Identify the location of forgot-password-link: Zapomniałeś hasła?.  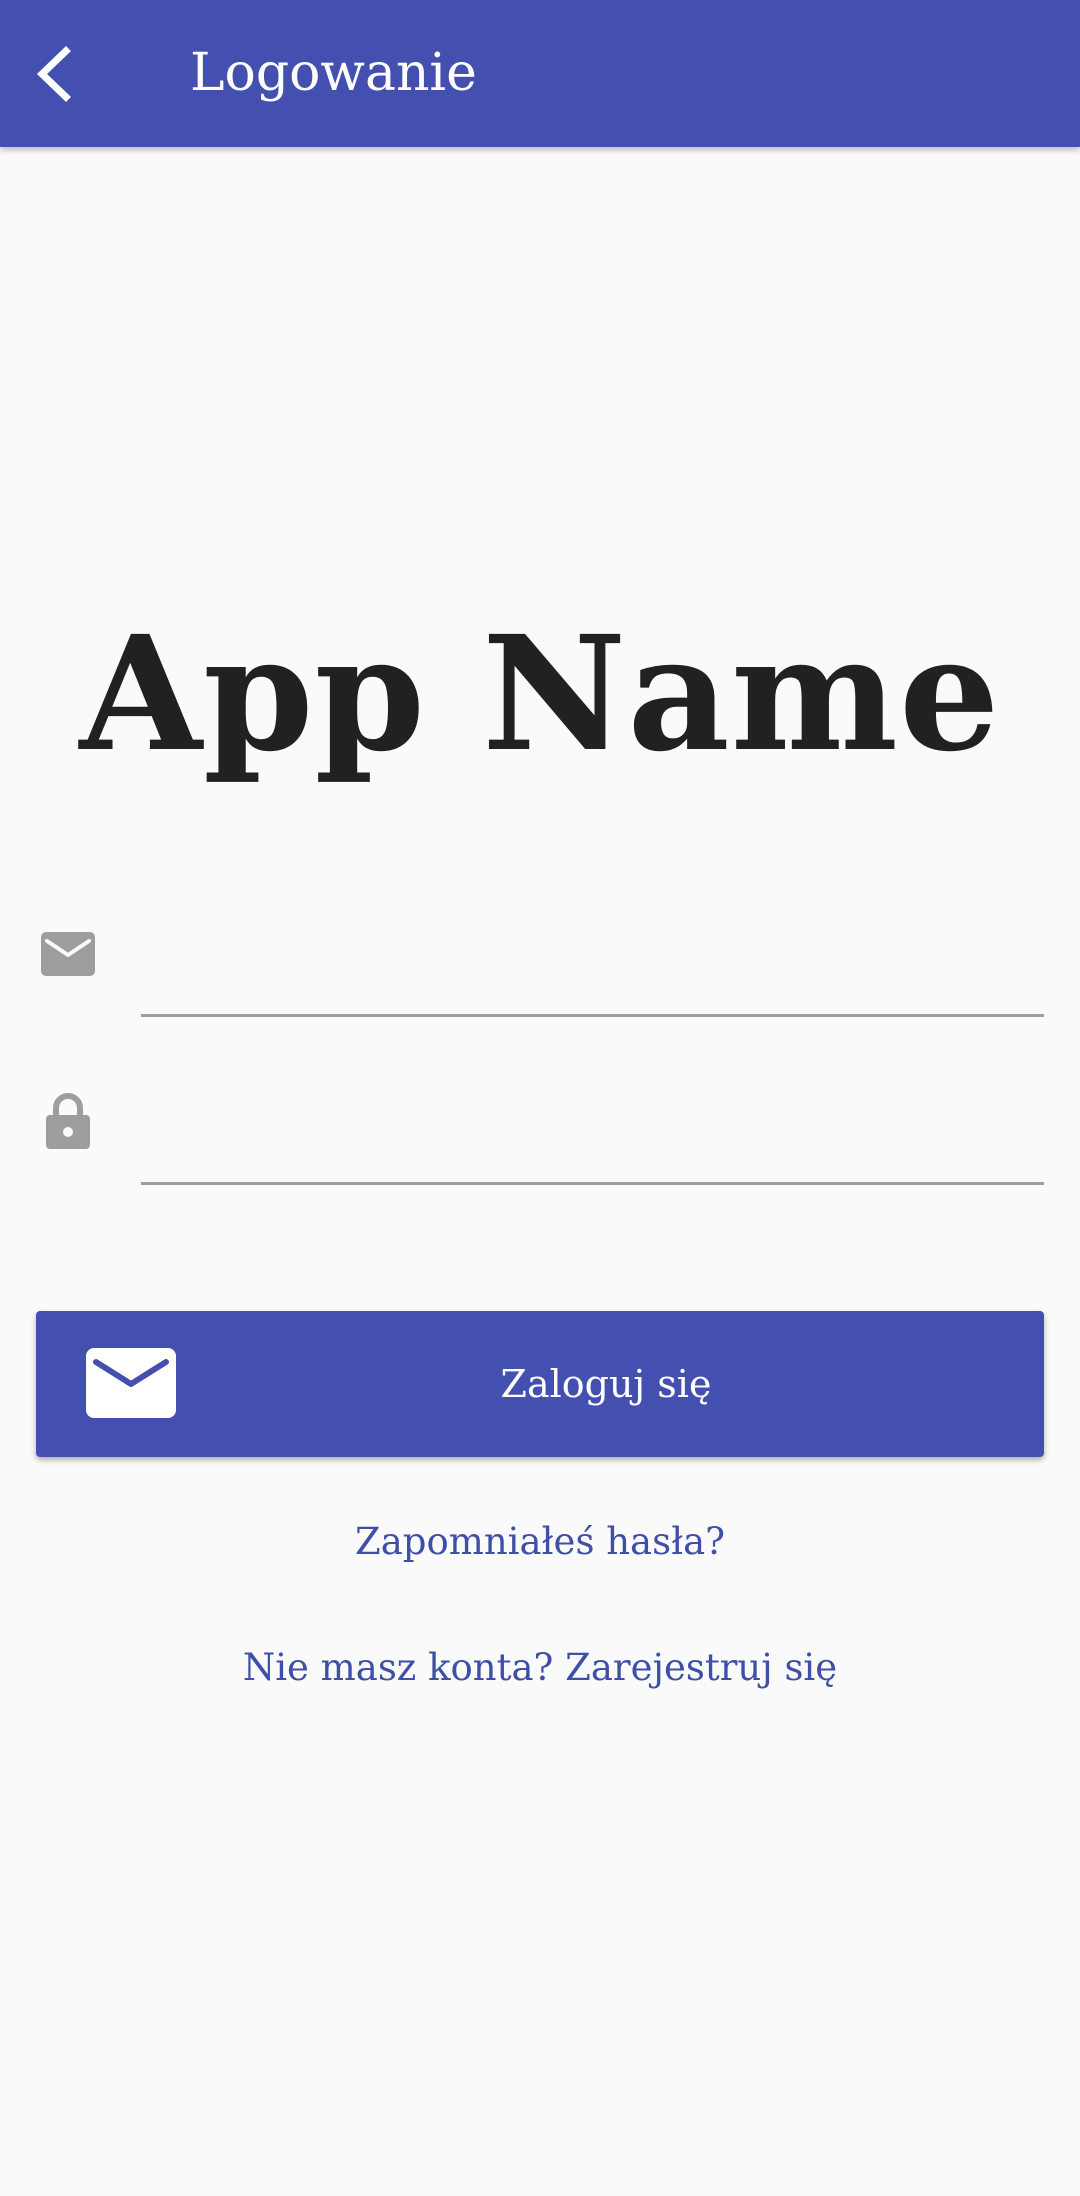
(540, 1542).